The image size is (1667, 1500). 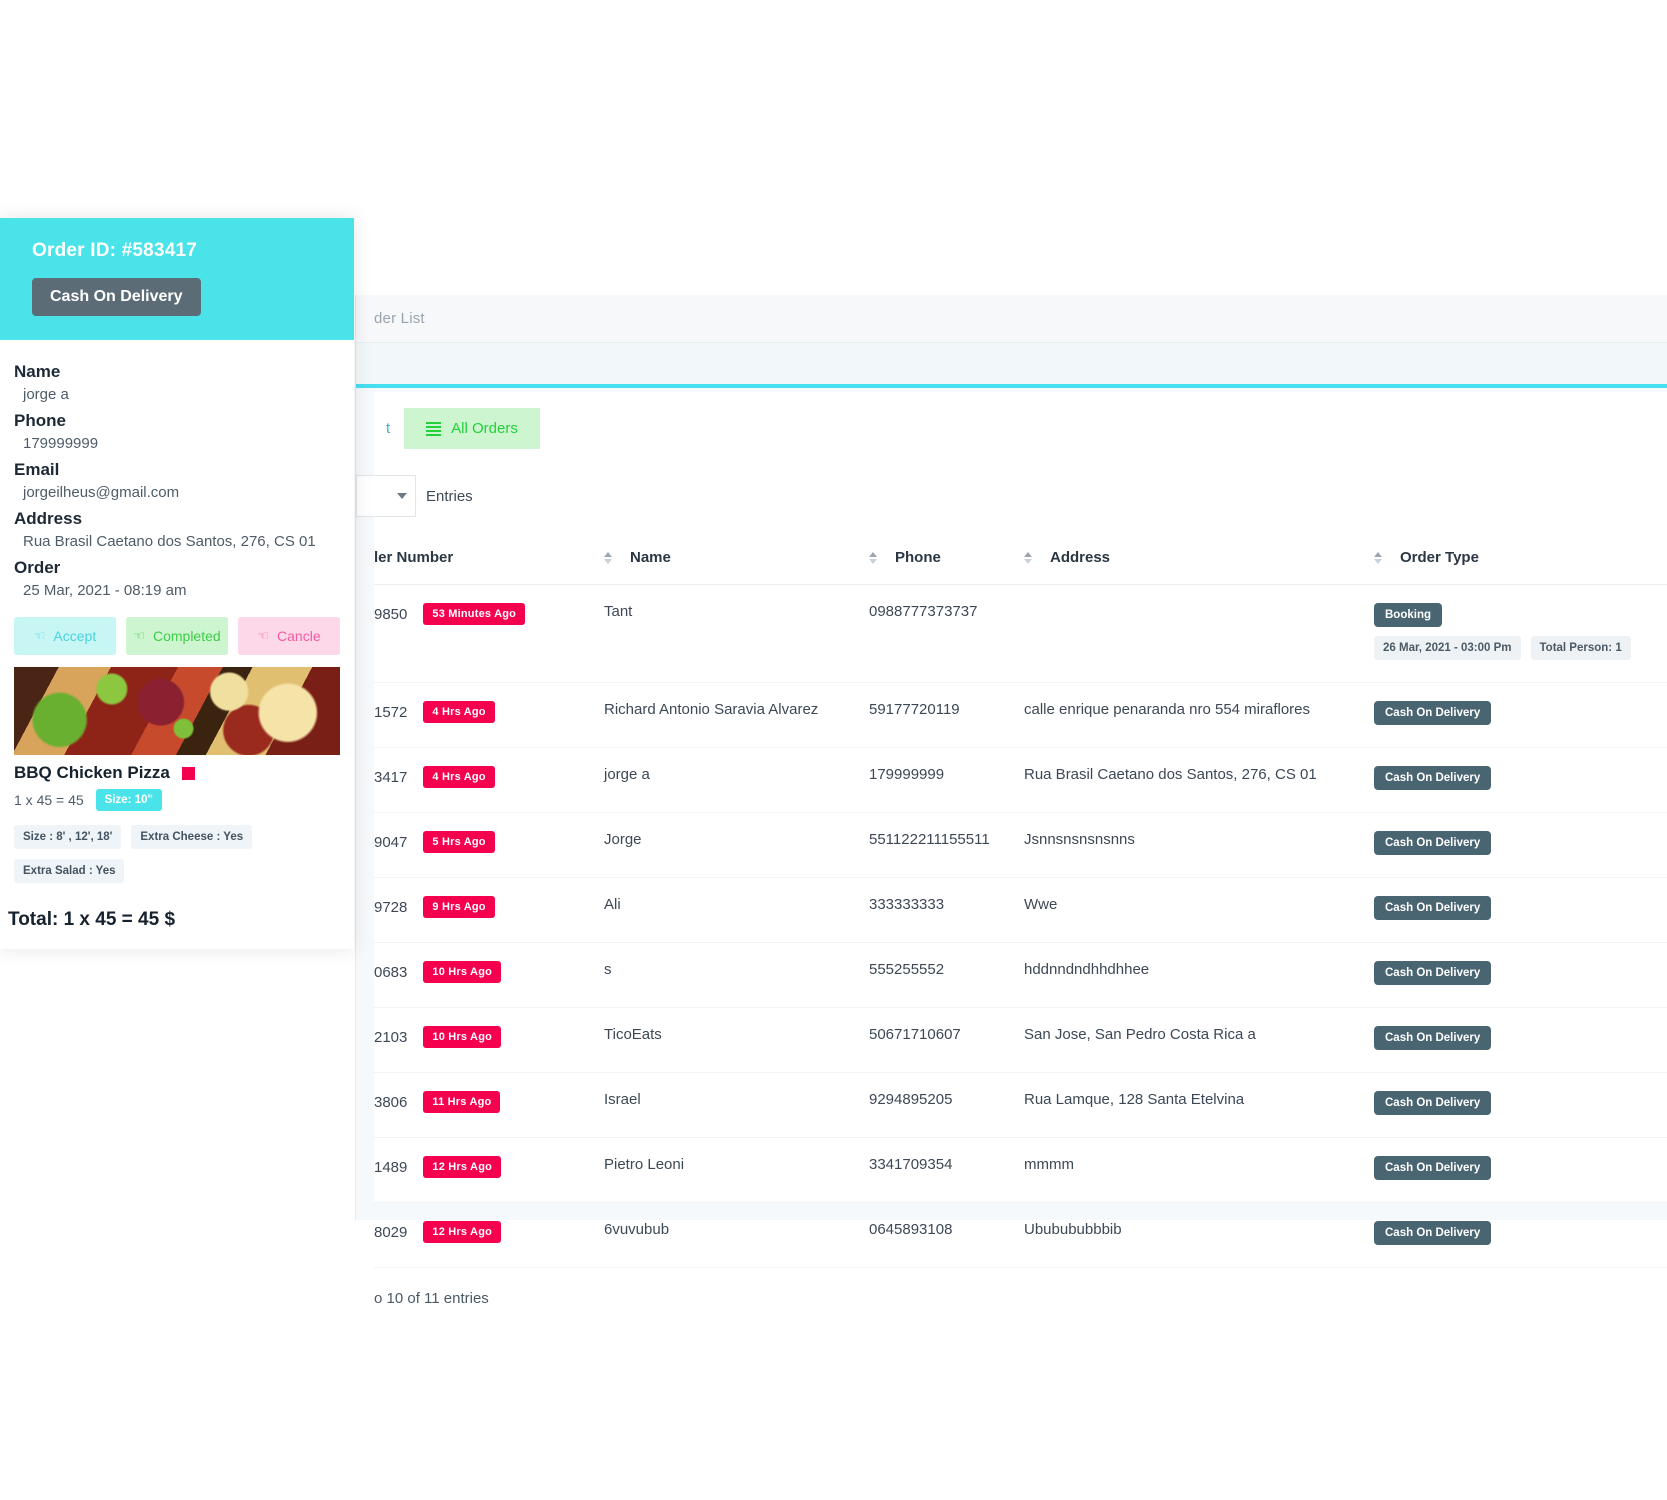 I want to click on column-header-order-type: Order Type, so click(x=1520, y=560).